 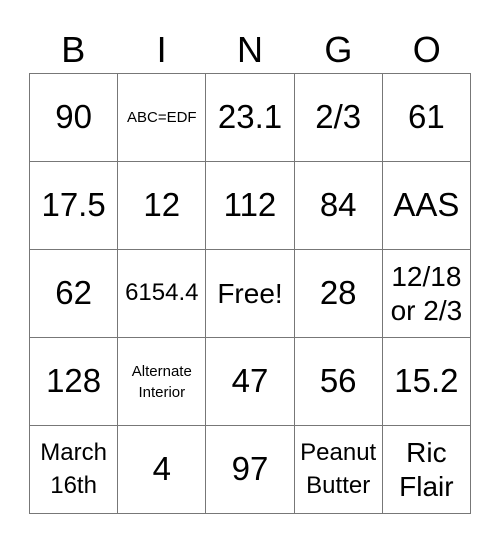 What do you see at coordinates (73, 49) in the screenshot?
I see `header-letter-b: B` at bounding box center [73, 49].